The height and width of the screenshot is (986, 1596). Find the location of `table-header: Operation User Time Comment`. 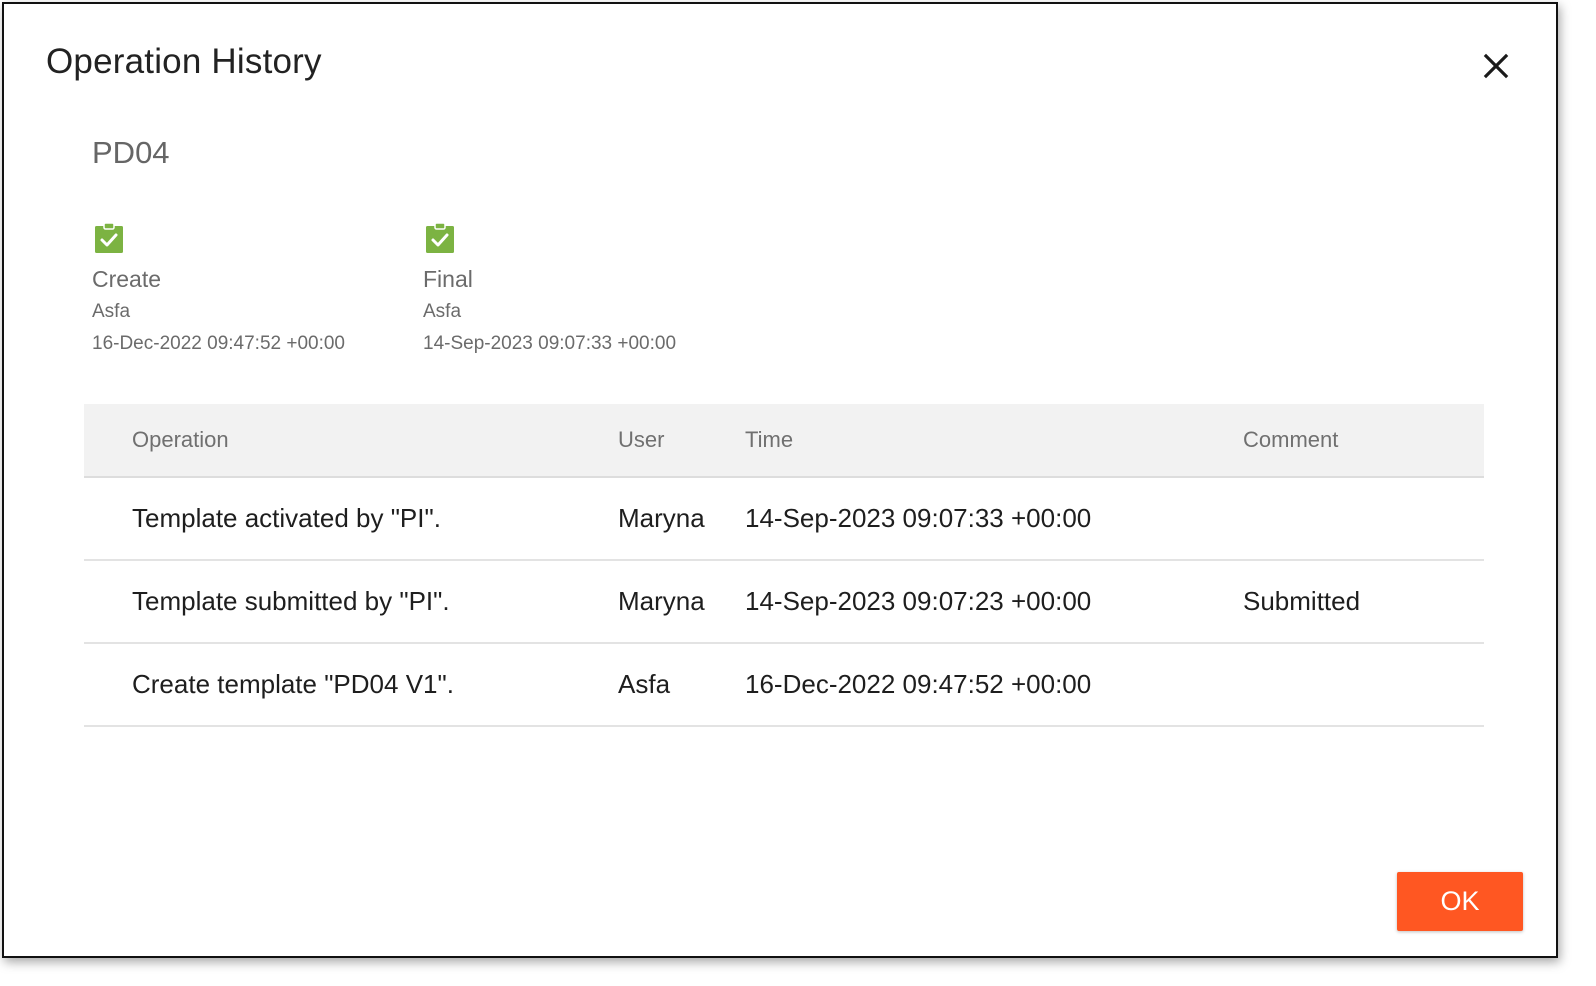

table-header: Operation User Time Comment is located at coordinates (784, 441).